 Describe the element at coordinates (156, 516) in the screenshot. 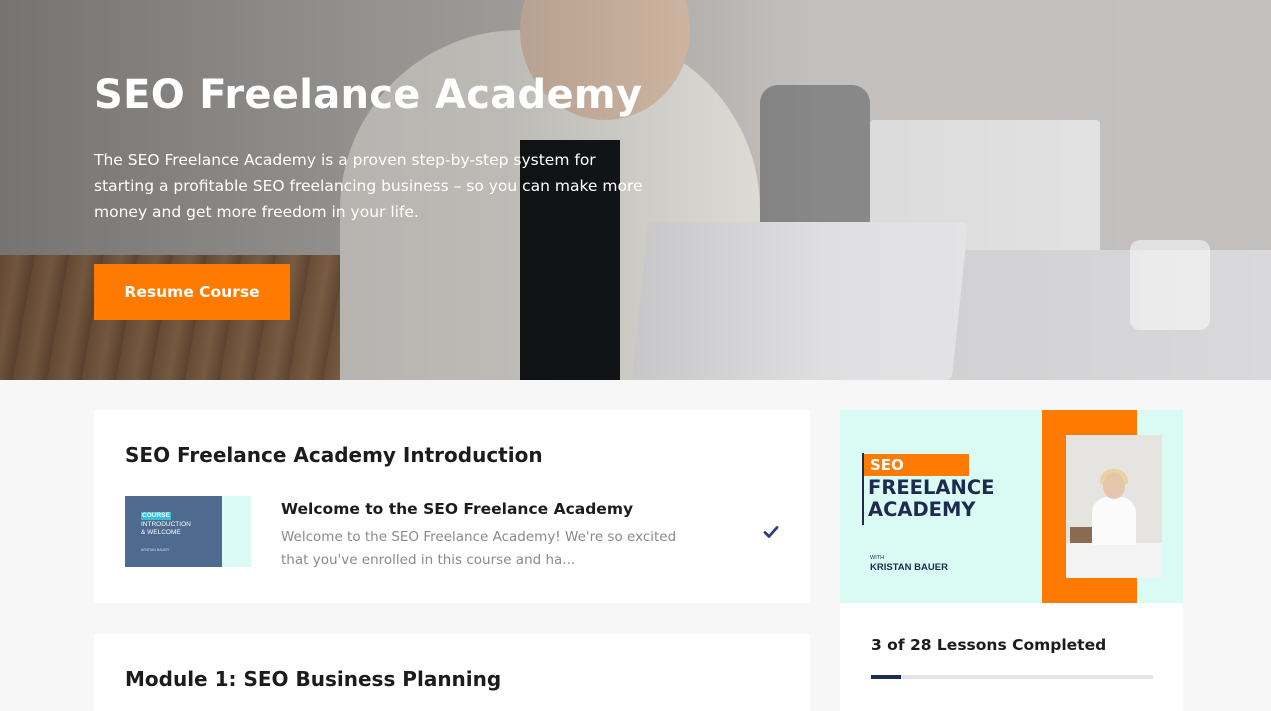

I see `thumbnail-badge: COURSE` at that location.